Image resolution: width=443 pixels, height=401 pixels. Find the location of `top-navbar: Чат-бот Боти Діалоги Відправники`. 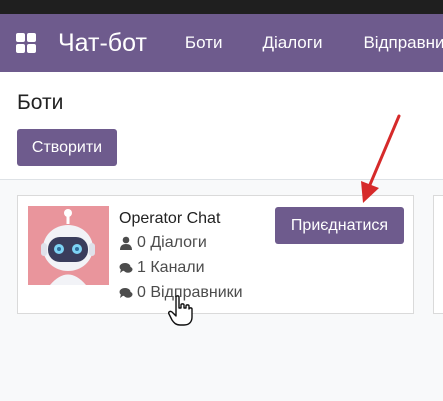

top-navbar: Чат-бот Боти Діалоги Відправники is located at coordinates (221, 43).